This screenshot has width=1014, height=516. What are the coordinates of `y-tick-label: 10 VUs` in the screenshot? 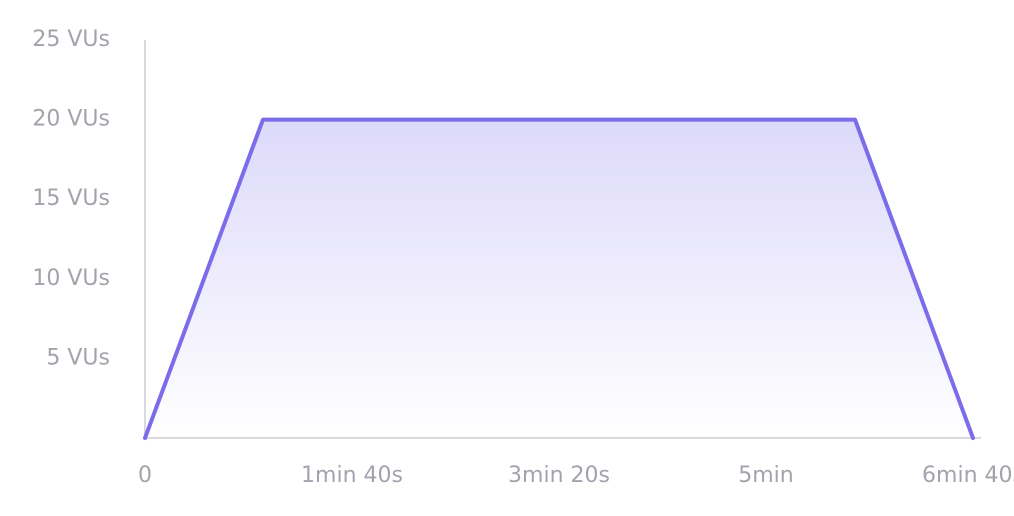 It's located at (71, 278).